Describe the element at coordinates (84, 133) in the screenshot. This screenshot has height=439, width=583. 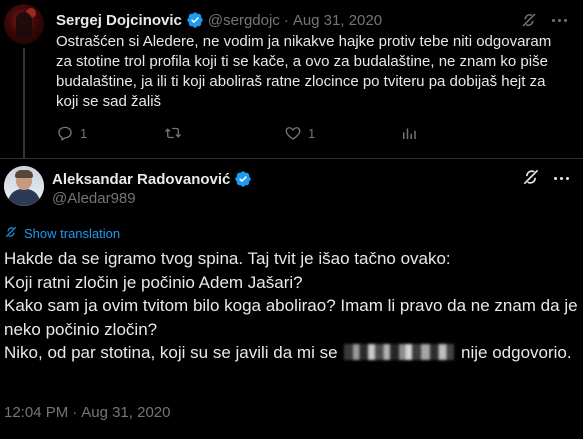
I see `reply-count: 1` at that location.